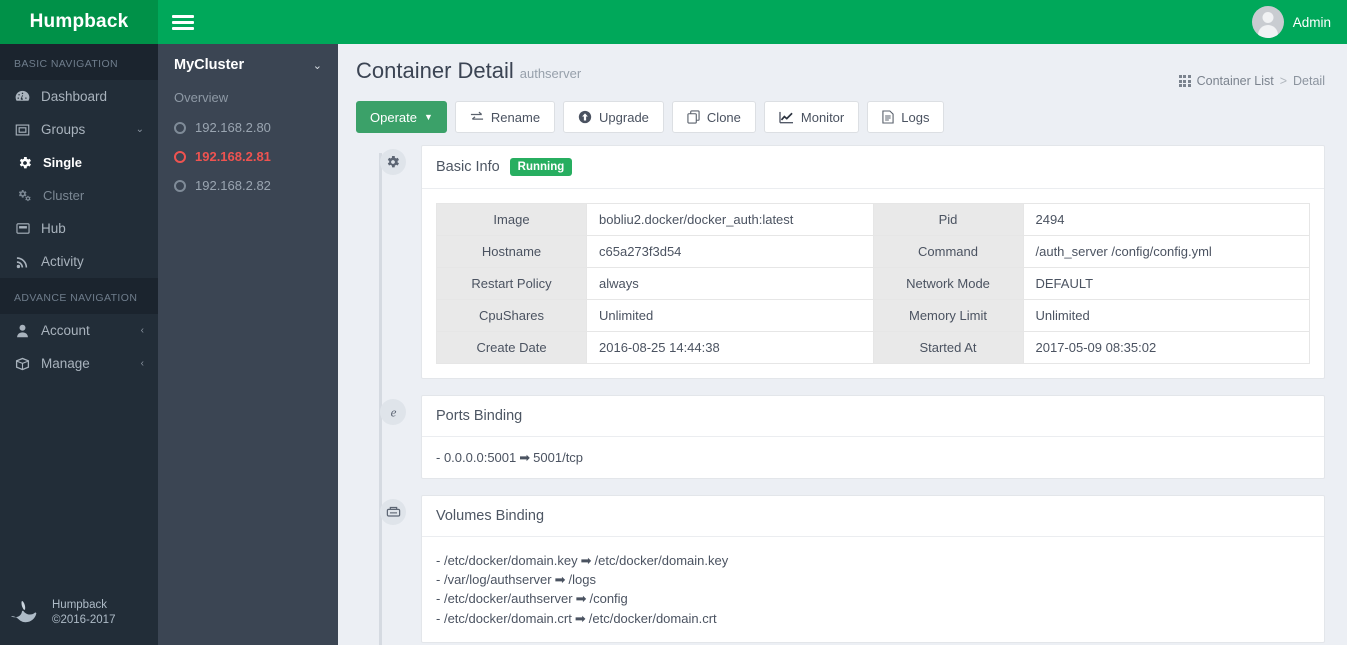 Image resolution: width=1347 pixels, height=645 pixels. I want to click on list-item: - /etc/docker/authserver ➡/config, so click(532, 599).